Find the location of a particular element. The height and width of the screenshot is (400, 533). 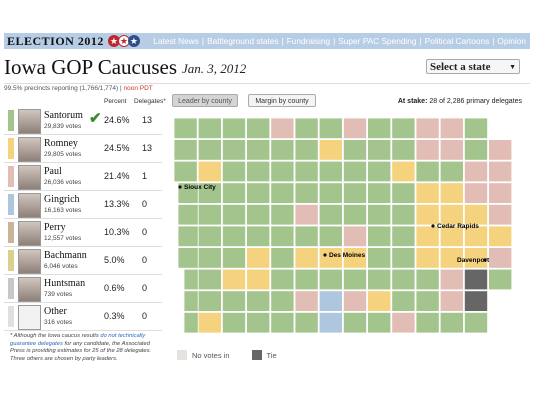

state-select: Select a state ▼ is located at coordinates (473, 66).